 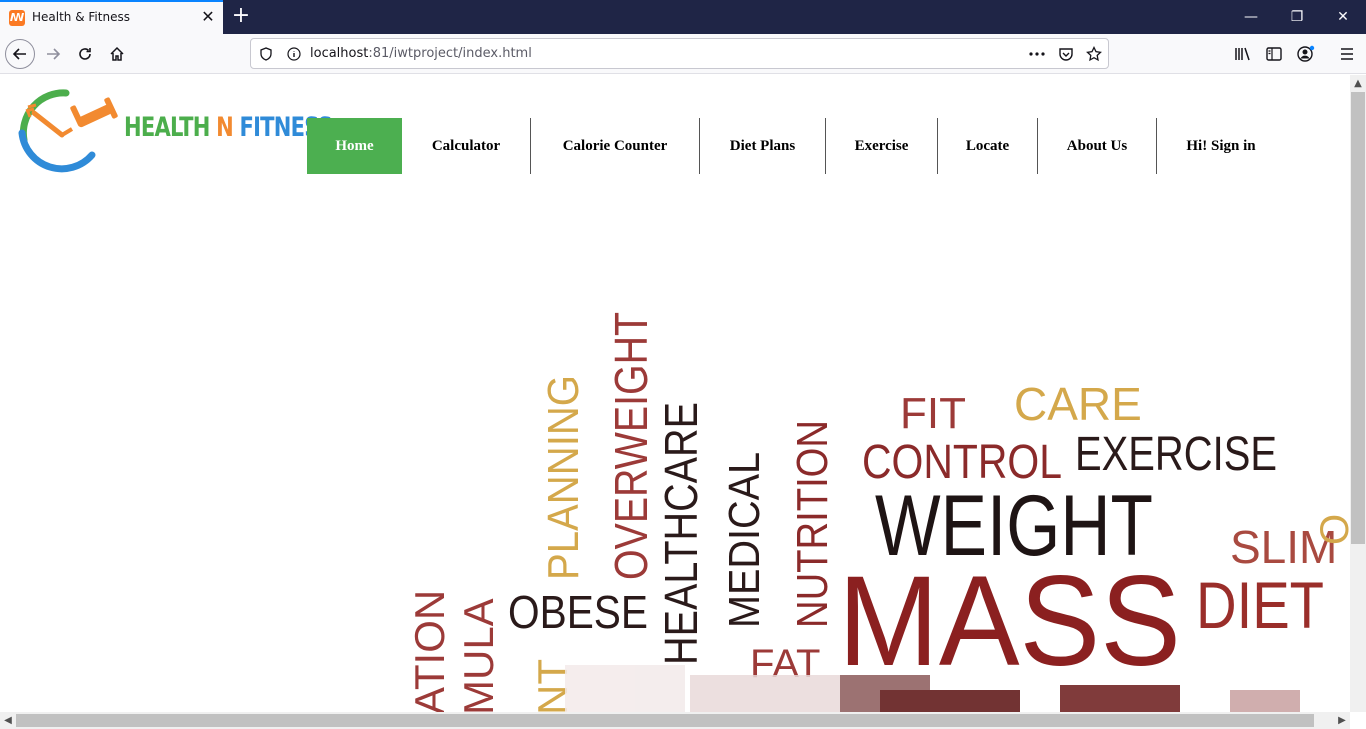 What do you see at coordinates (339, 53) in the screenshot?
I see `url-host: localhost` at bounding box center [339, 53].